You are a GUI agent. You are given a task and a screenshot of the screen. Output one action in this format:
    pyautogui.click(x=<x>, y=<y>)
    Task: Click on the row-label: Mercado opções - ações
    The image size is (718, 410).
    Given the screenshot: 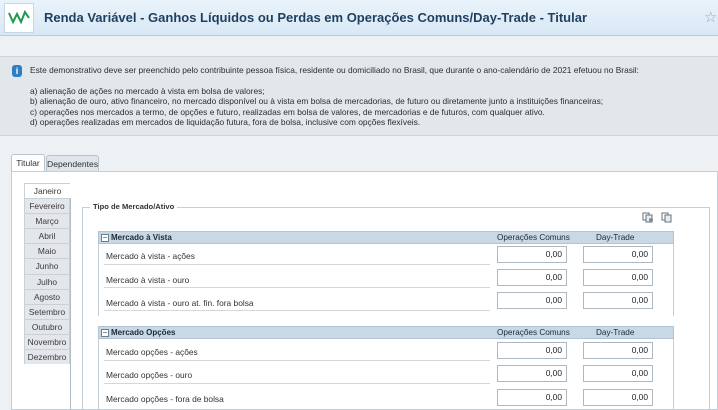 What is the action you would take?
    pyautogui.click(x=152, y=352)
    